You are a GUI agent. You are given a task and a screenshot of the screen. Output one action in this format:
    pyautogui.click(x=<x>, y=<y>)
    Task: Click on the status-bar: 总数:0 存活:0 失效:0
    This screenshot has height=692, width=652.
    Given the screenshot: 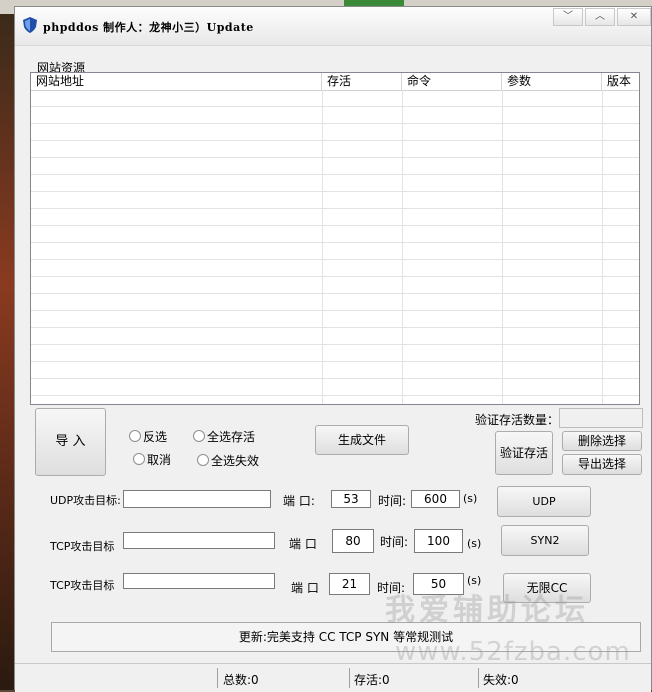 What is the action you would take?
    pyautogui.click(x=333, y=677)
    